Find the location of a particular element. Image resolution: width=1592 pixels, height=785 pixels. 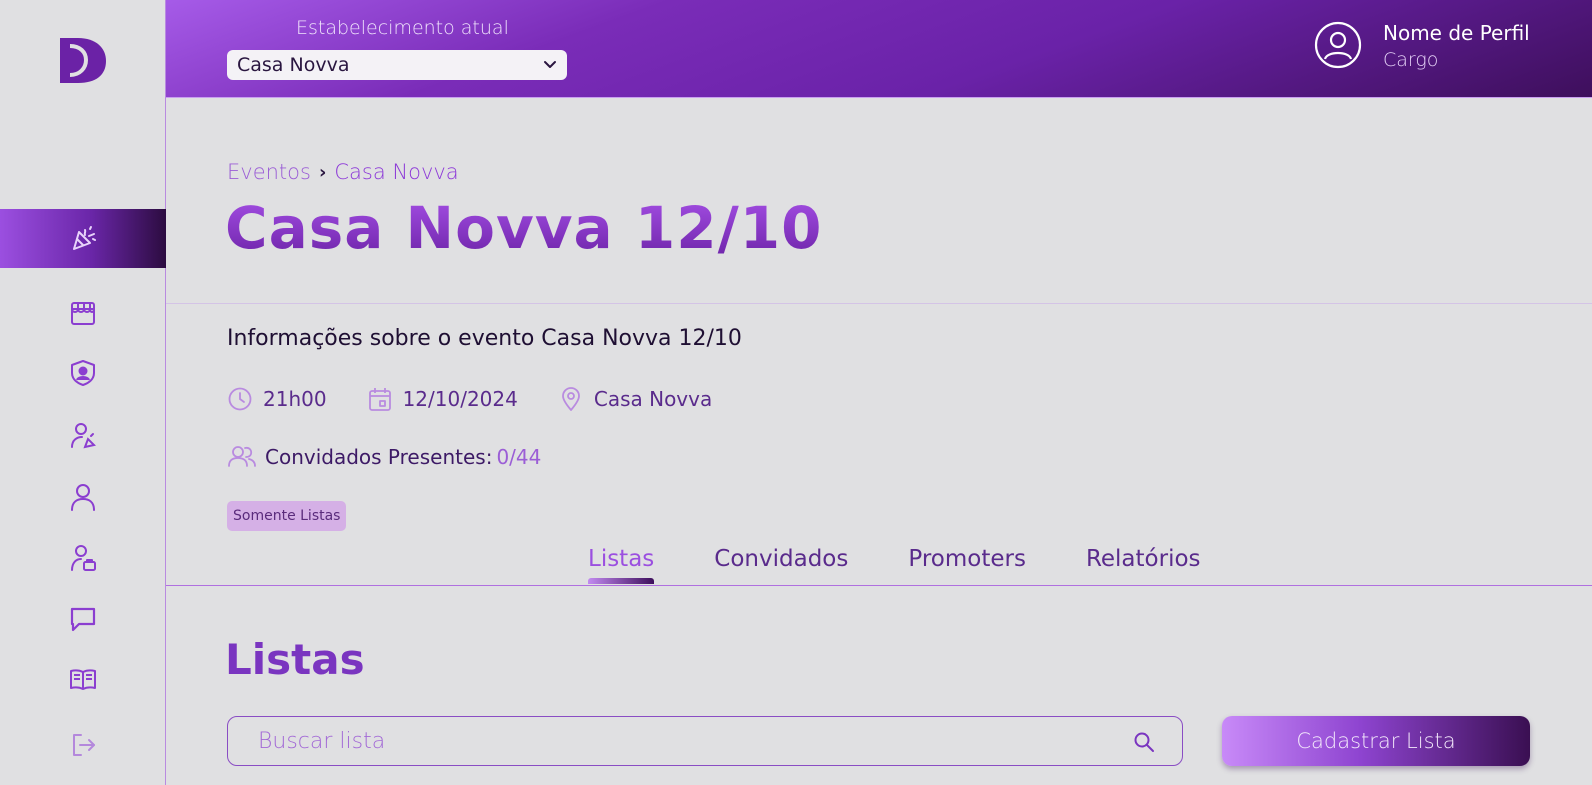

breadcrumb-events-link: Eventos is located at coordinates (269, 172).